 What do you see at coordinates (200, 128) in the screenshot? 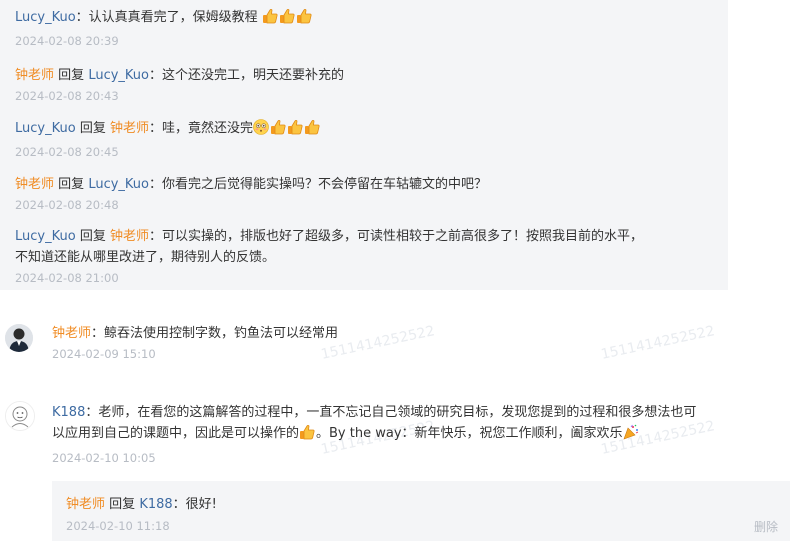
I see `reply-content: ：哇，竟然还没完` at bounding box center [200, 128].